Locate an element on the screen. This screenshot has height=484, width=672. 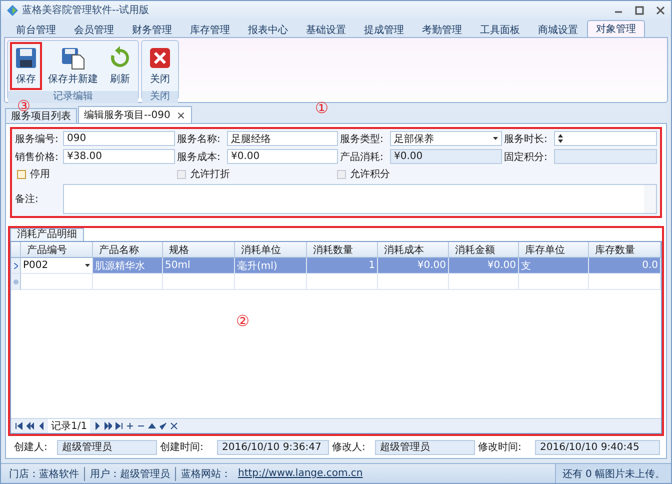
ribbon-button: 刷新 is located at coordinates (120, 66).